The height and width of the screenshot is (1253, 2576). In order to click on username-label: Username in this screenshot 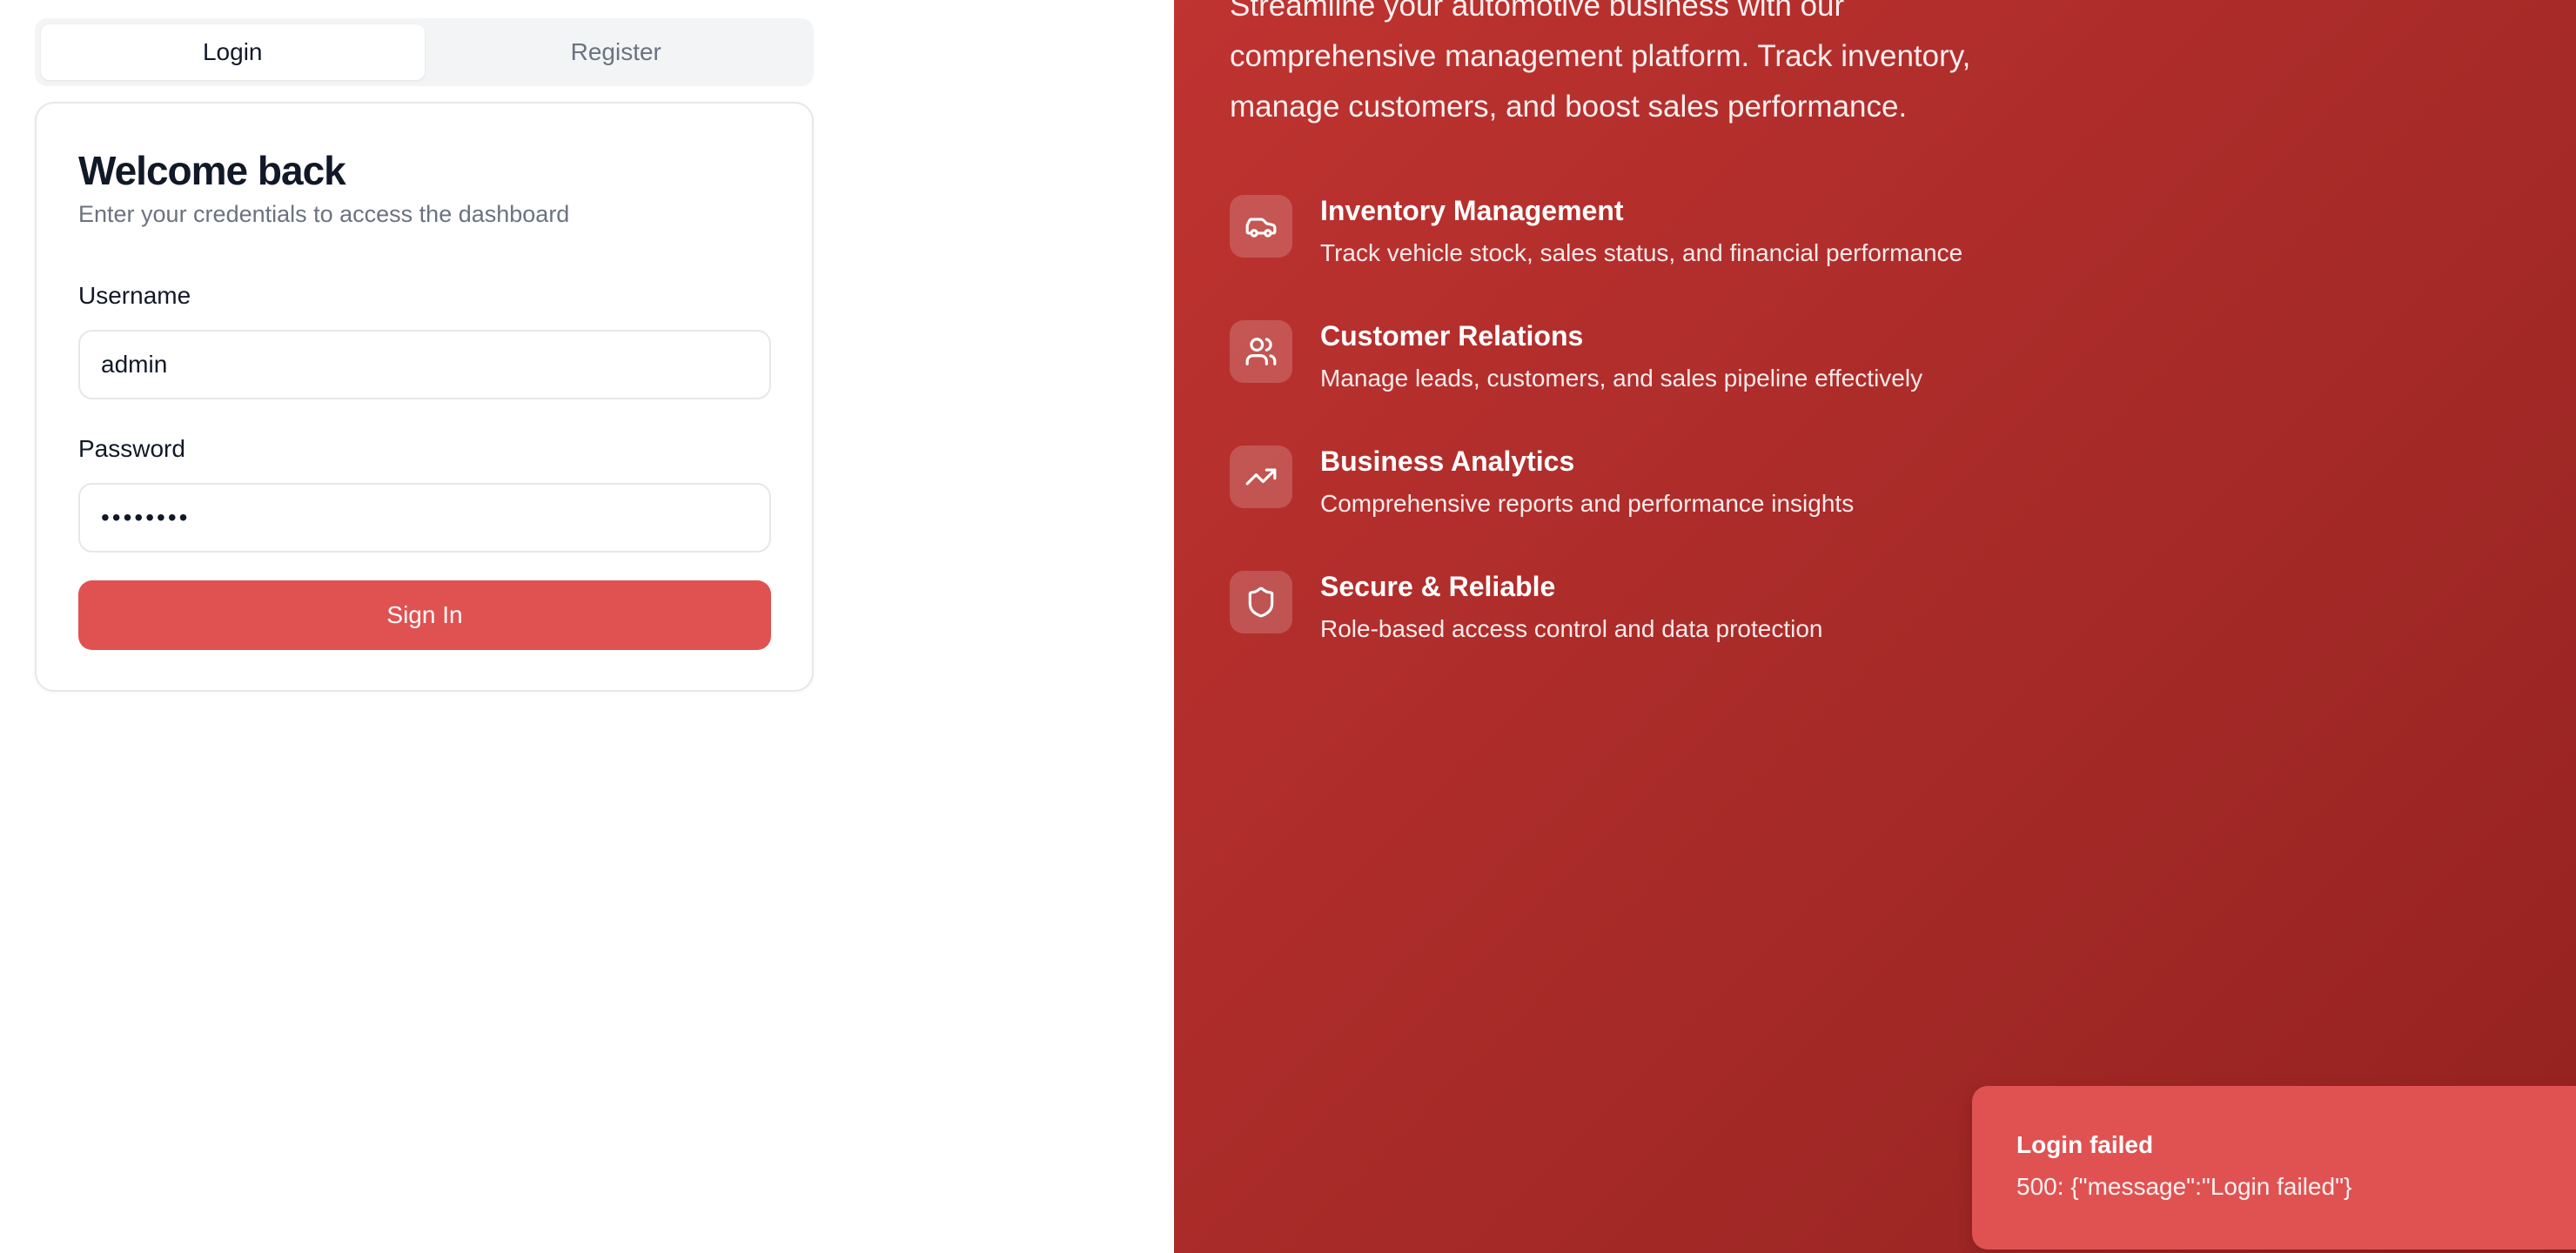, I will do `click(134, 295)`.